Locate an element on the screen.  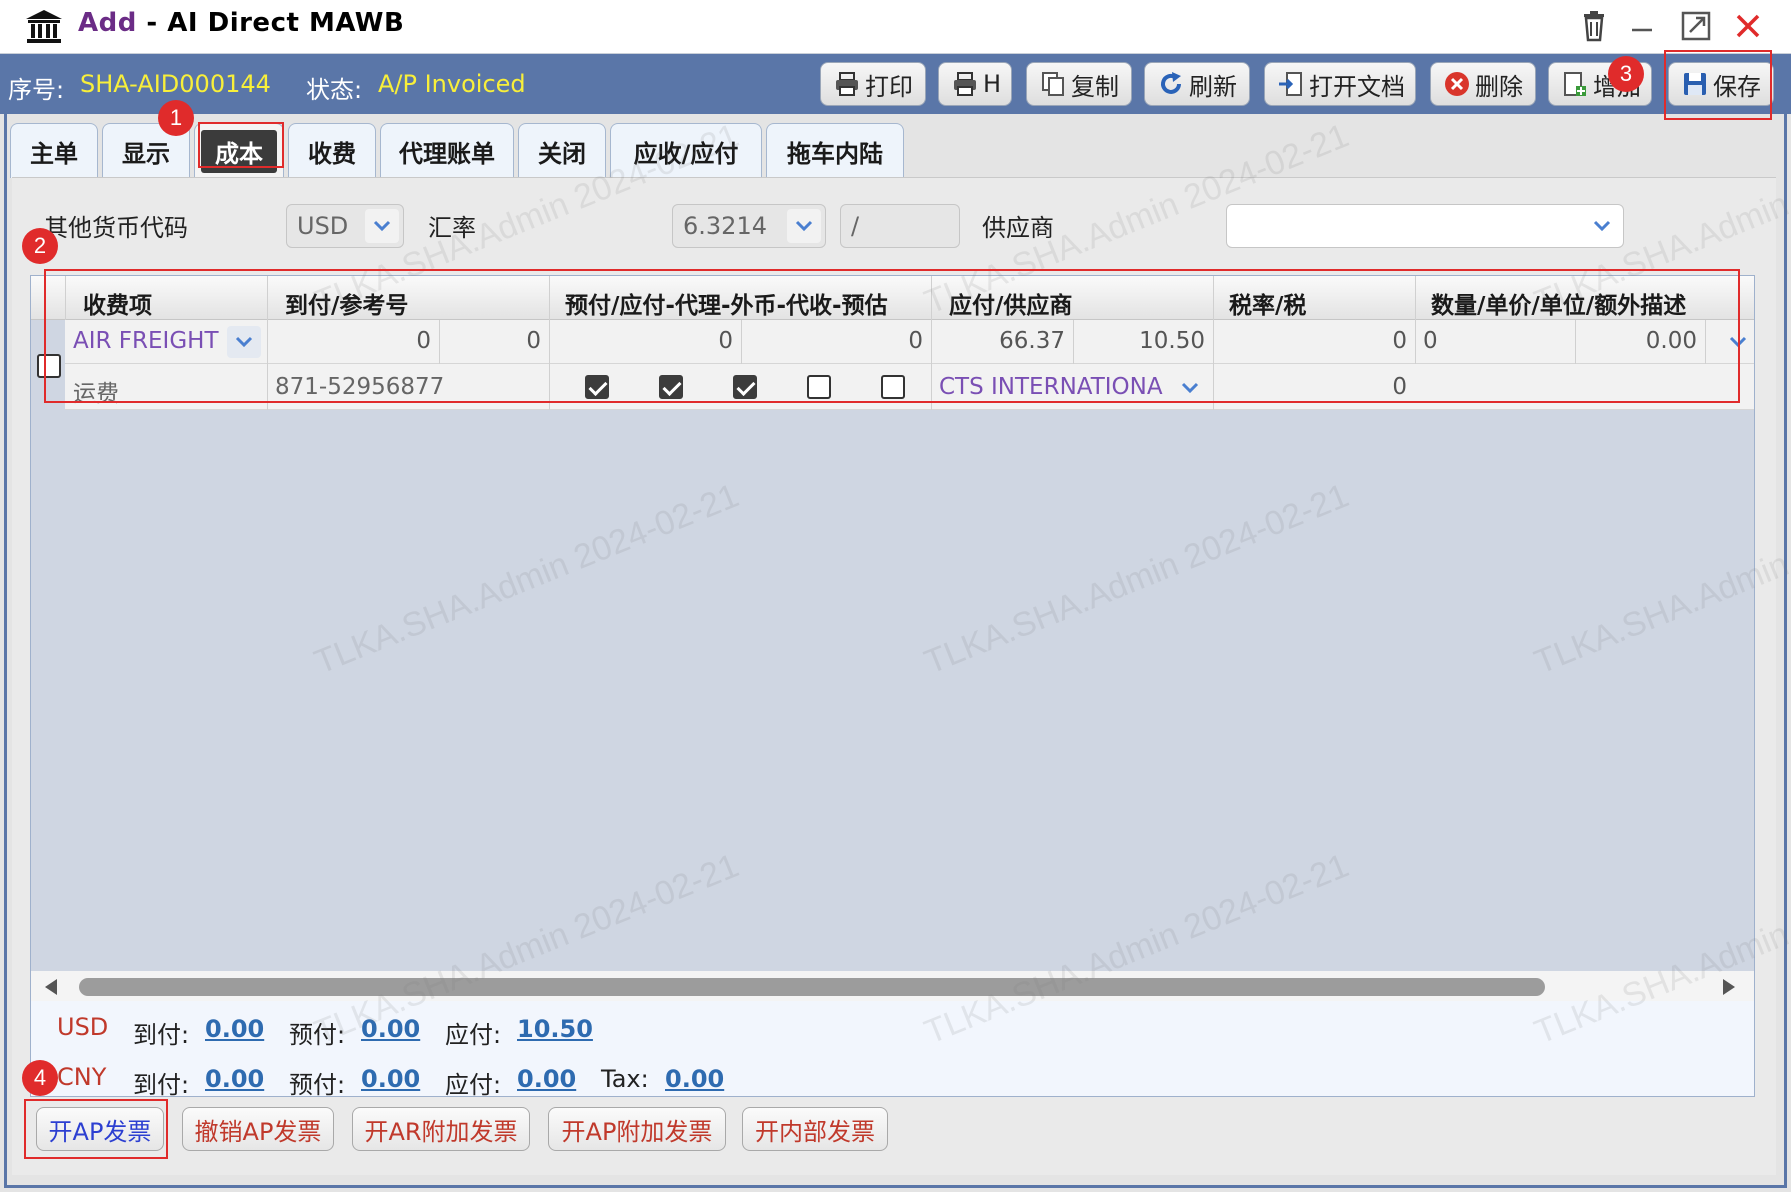
cny-collect-total: 0.00 is located at coordinates (234, 1079).